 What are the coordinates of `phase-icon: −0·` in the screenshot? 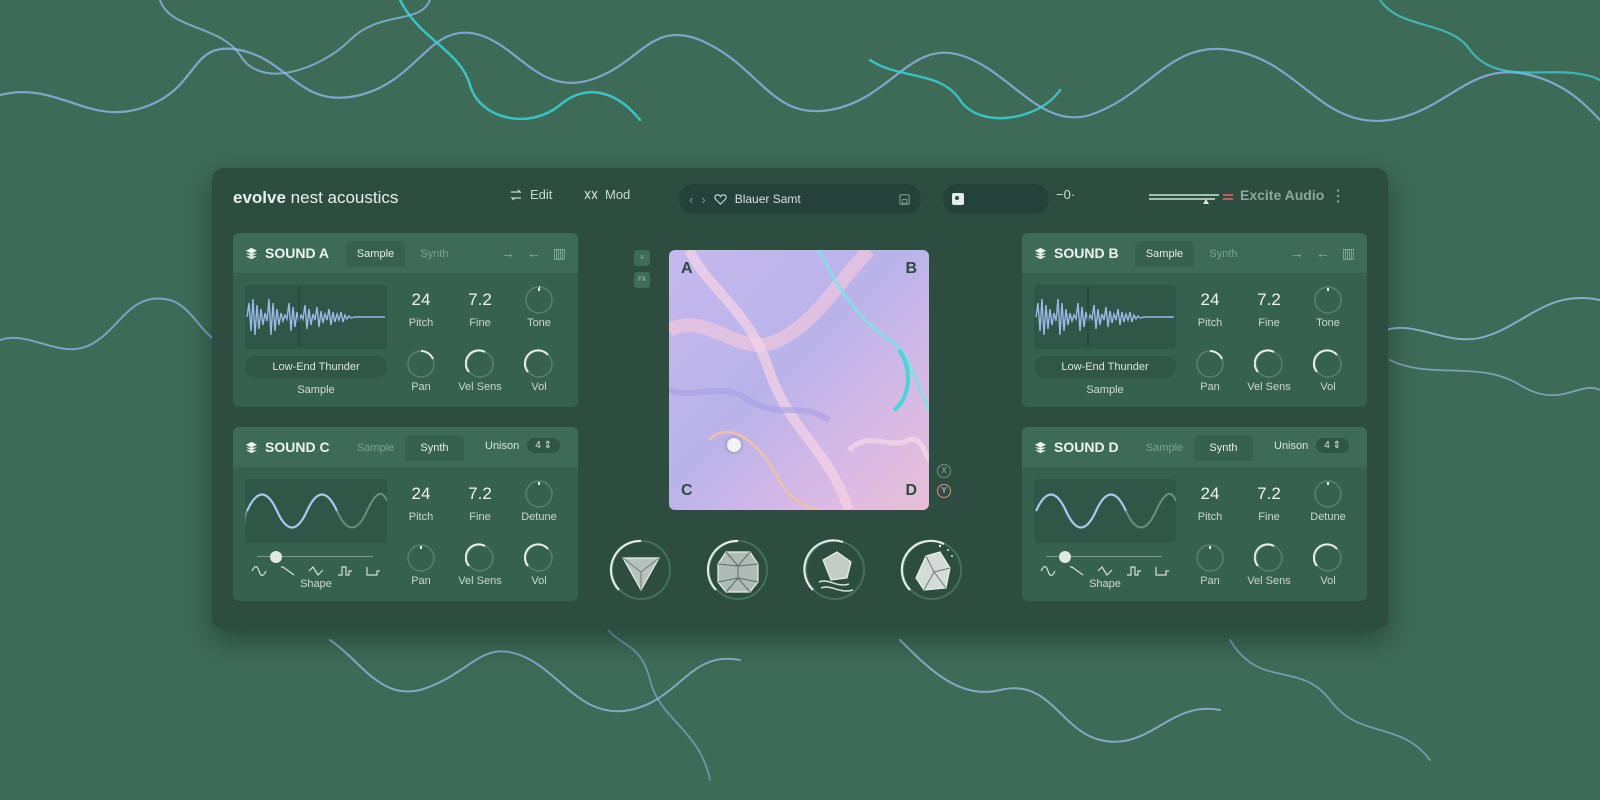 It's located at (1065, 194).